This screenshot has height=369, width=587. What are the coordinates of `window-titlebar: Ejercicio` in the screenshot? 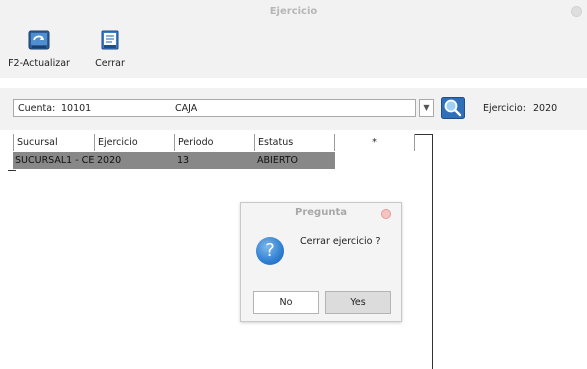 It's located at (293, 12).